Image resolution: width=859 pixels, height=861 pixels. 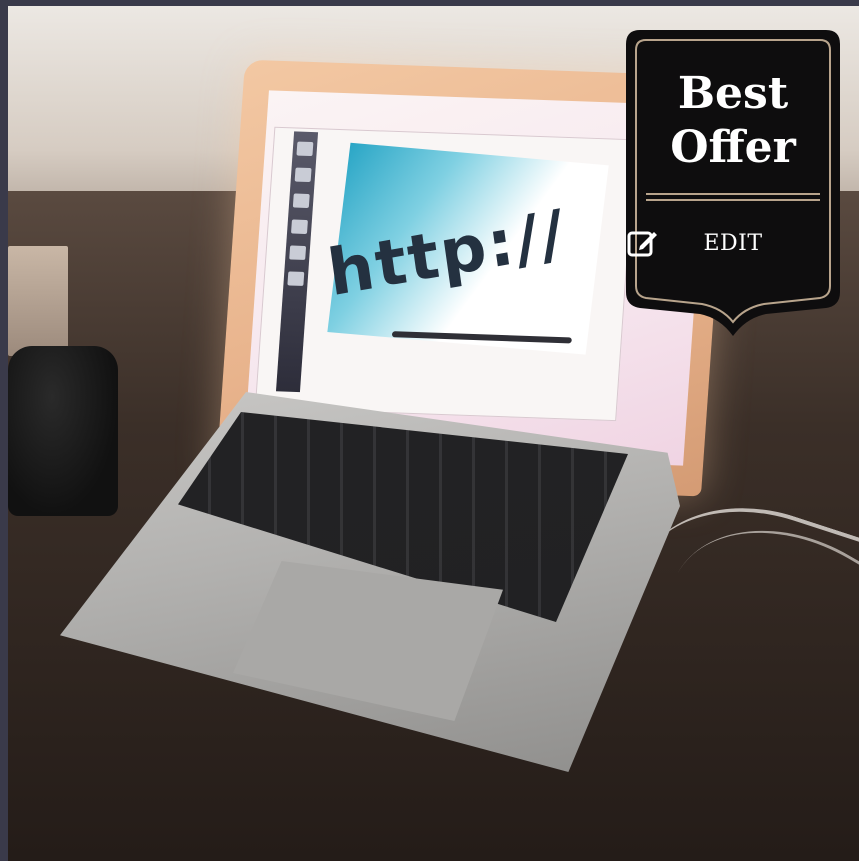 I want to click on edit-button: EDIT, so click(x=733, y=243).